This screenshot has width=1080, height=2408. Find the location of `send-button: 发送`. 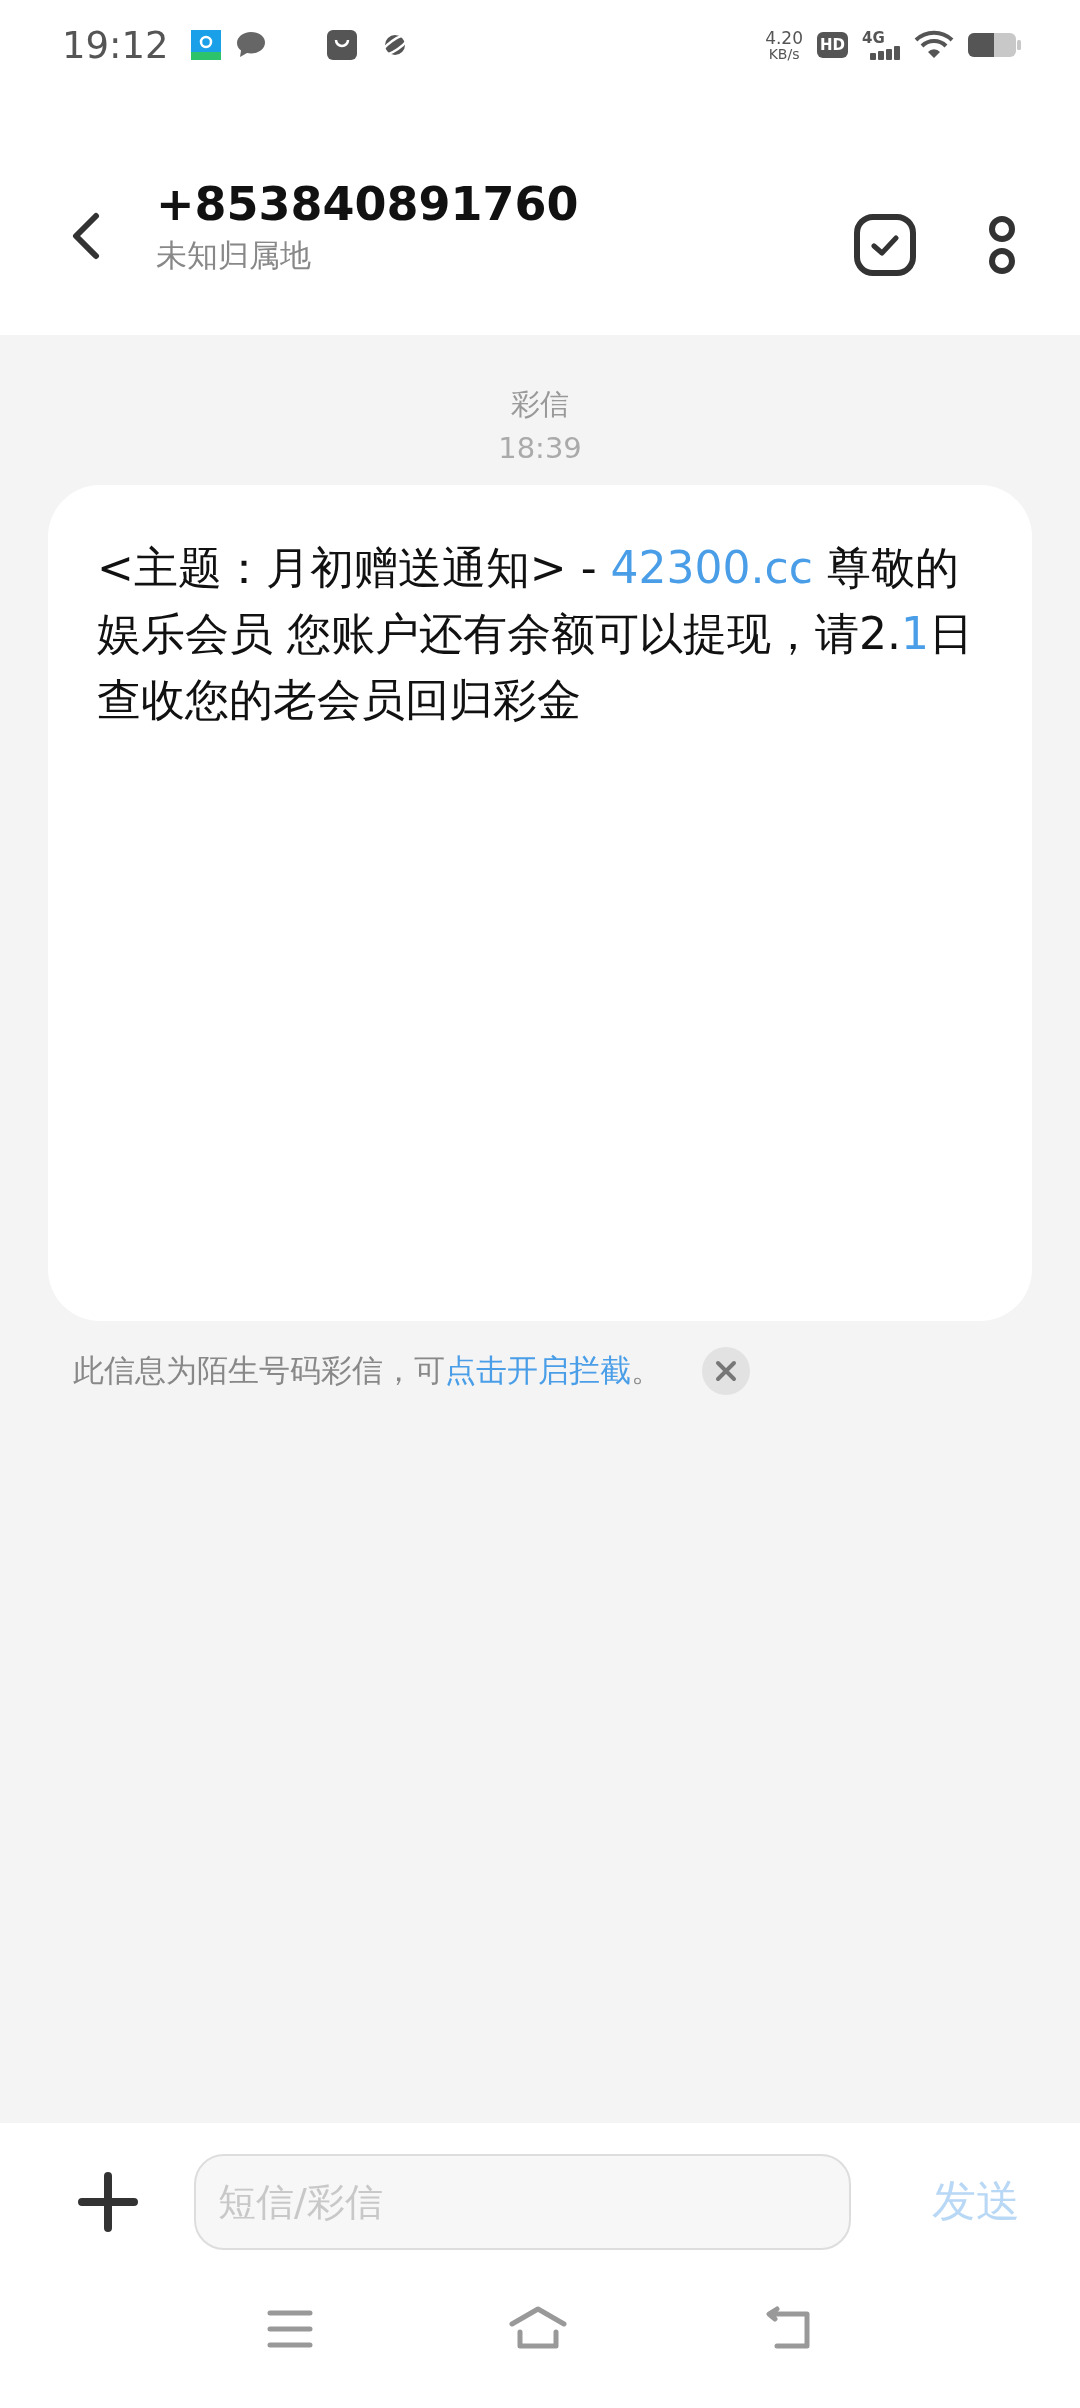

send-button: 发送 is located at coordinates (976, 2201).